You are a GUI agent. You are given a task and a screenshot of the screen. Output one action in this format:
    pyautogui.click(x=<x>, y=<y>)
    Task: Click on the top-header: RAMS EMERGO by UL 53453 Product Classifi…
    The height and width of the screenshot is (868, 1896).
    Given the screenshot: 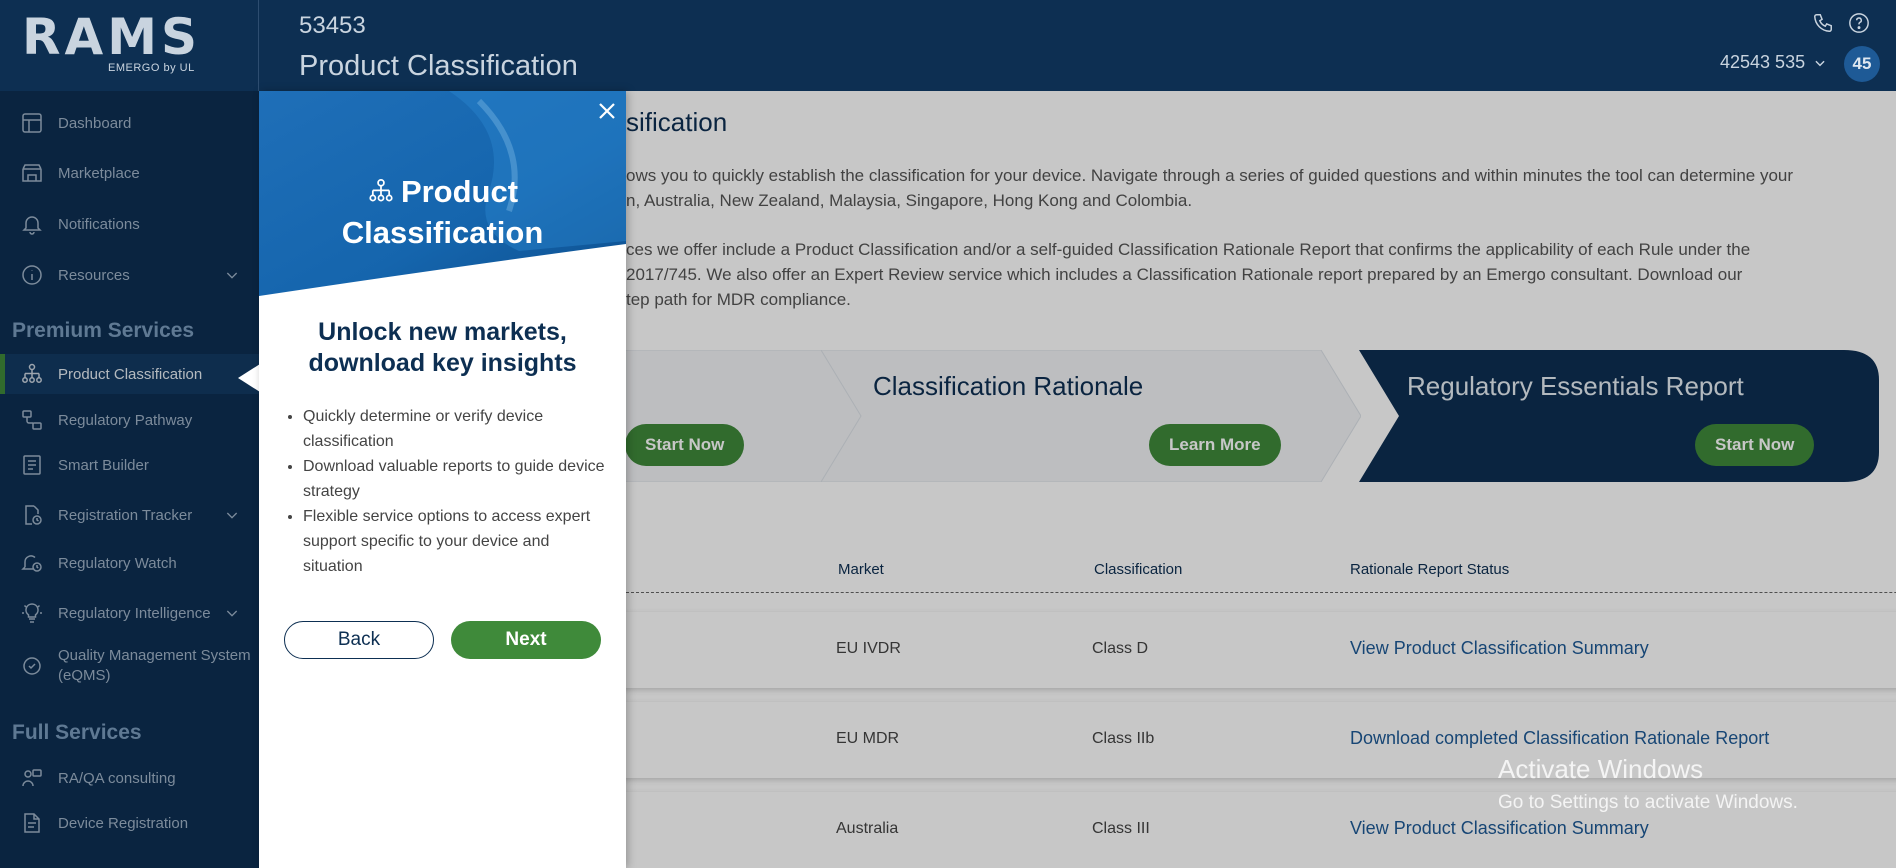 What is the action you would take?
    pyautogui.click(x=948, y=45)
    